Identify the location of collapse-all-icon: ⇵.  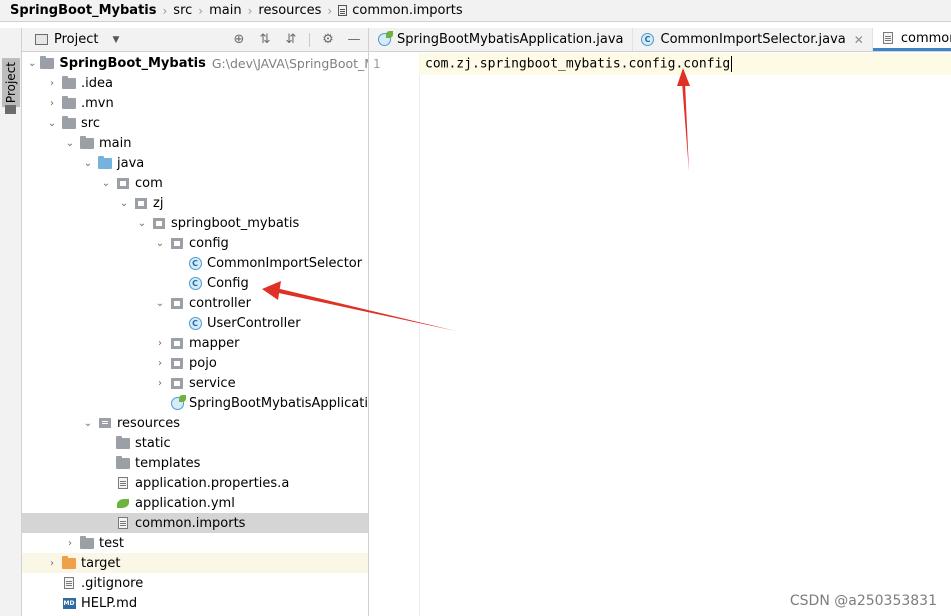
(291, 40).